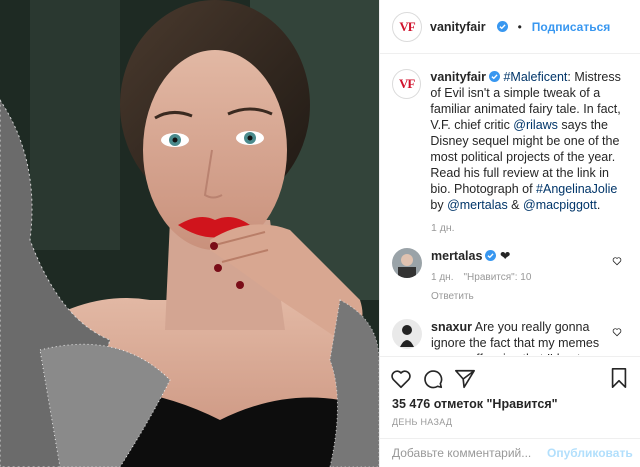 This screenshot has width=640, height=467. Describe the element at coordinates (511, 404) in the screenshot. I see `likes-count: 35 476 отметок "Нравится"` at that location.